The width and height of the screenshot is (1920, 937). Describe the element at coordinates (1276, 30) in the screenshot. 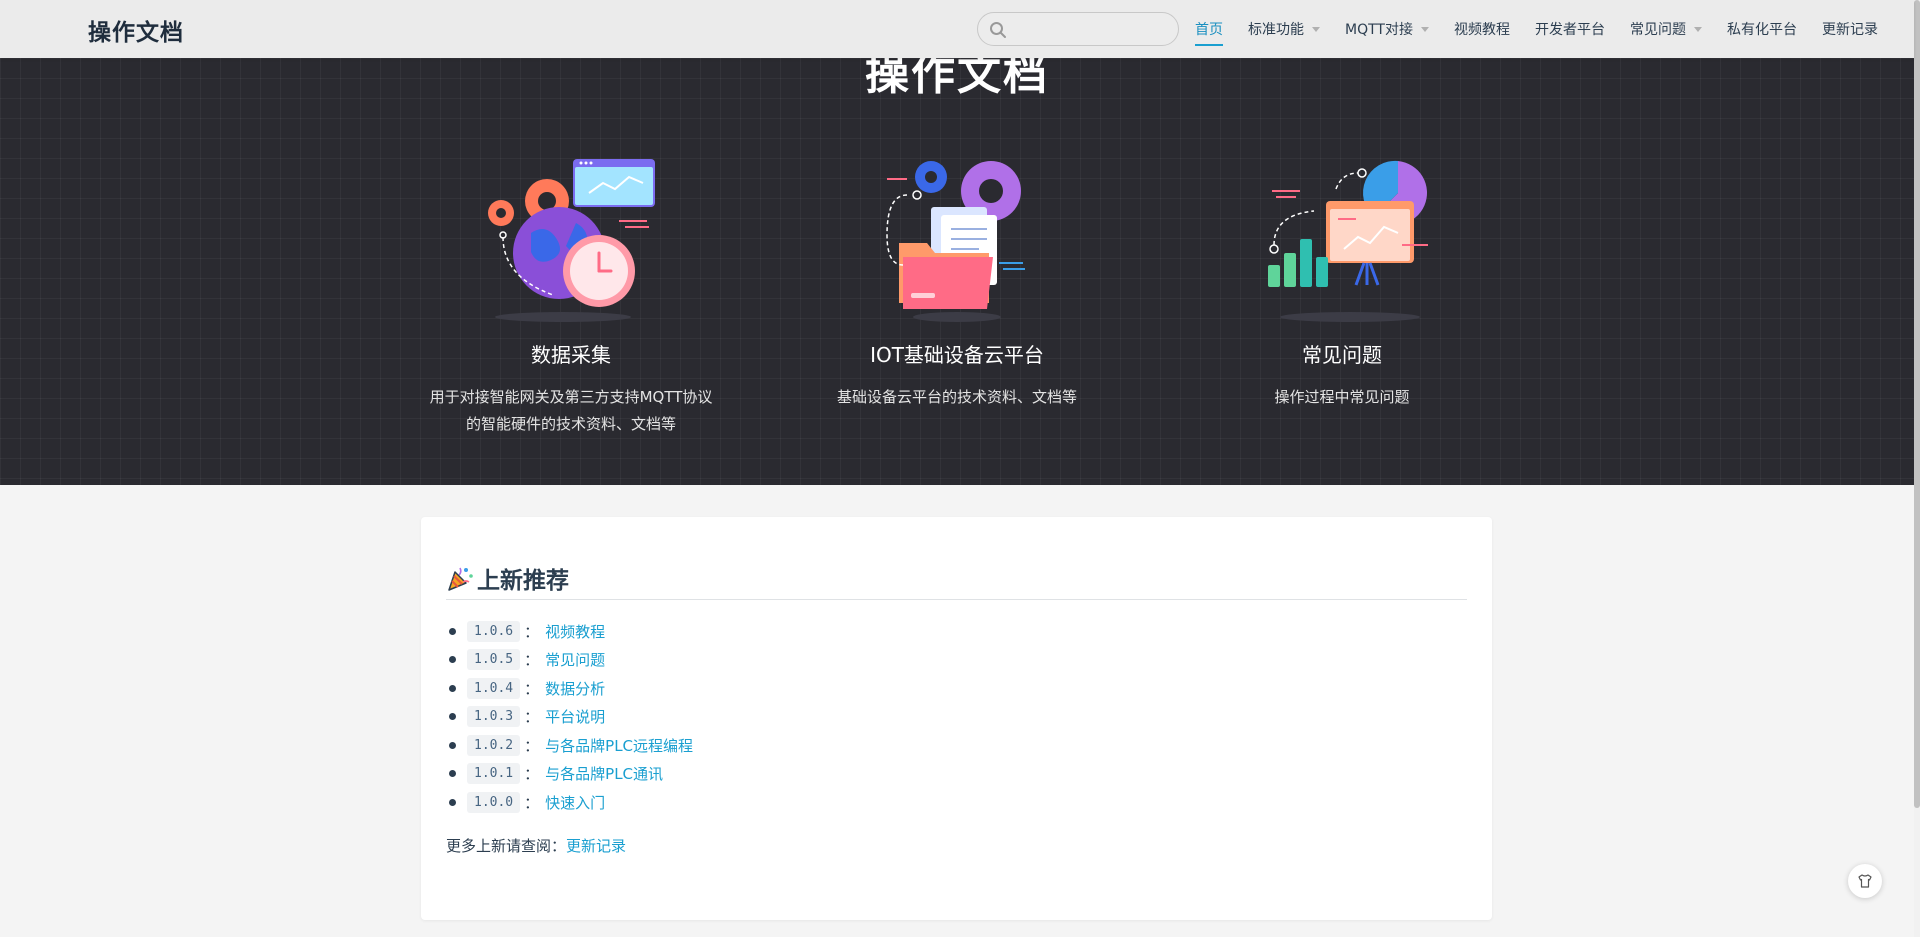

I see `nav-item-label: 标准功能` at that location.